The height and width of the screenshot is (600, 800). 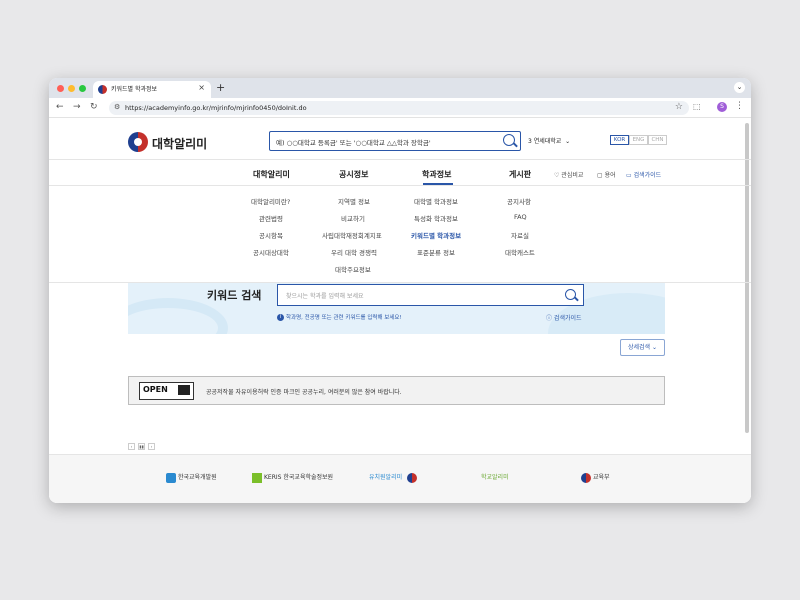 What do you see at coordinates (171, 477) in the screenshot?
I see `kedi-logo-icon` at bounding box center [171, 477].